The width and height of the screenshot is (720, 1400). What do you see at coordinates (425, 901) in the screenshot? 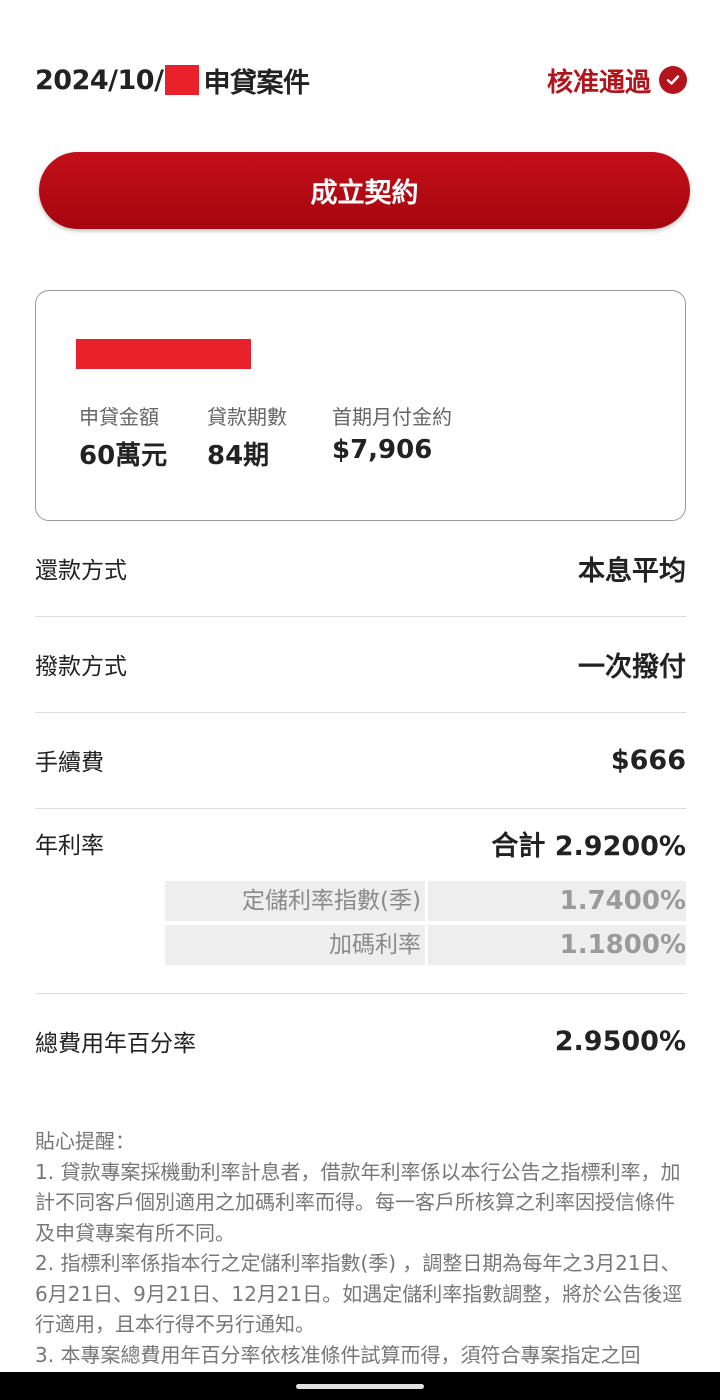
I see `base-rate-row: 定儲利率指數(季) 1.7400%` at bounding box center [425, 901].